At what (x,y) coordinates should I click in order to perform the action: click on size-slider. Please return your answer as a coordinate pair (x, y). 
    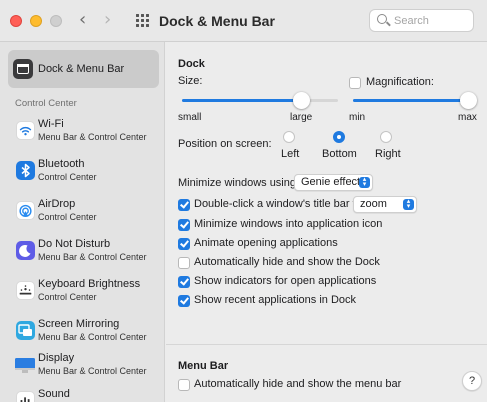
    Looking at the image, I should click on (260, 100).